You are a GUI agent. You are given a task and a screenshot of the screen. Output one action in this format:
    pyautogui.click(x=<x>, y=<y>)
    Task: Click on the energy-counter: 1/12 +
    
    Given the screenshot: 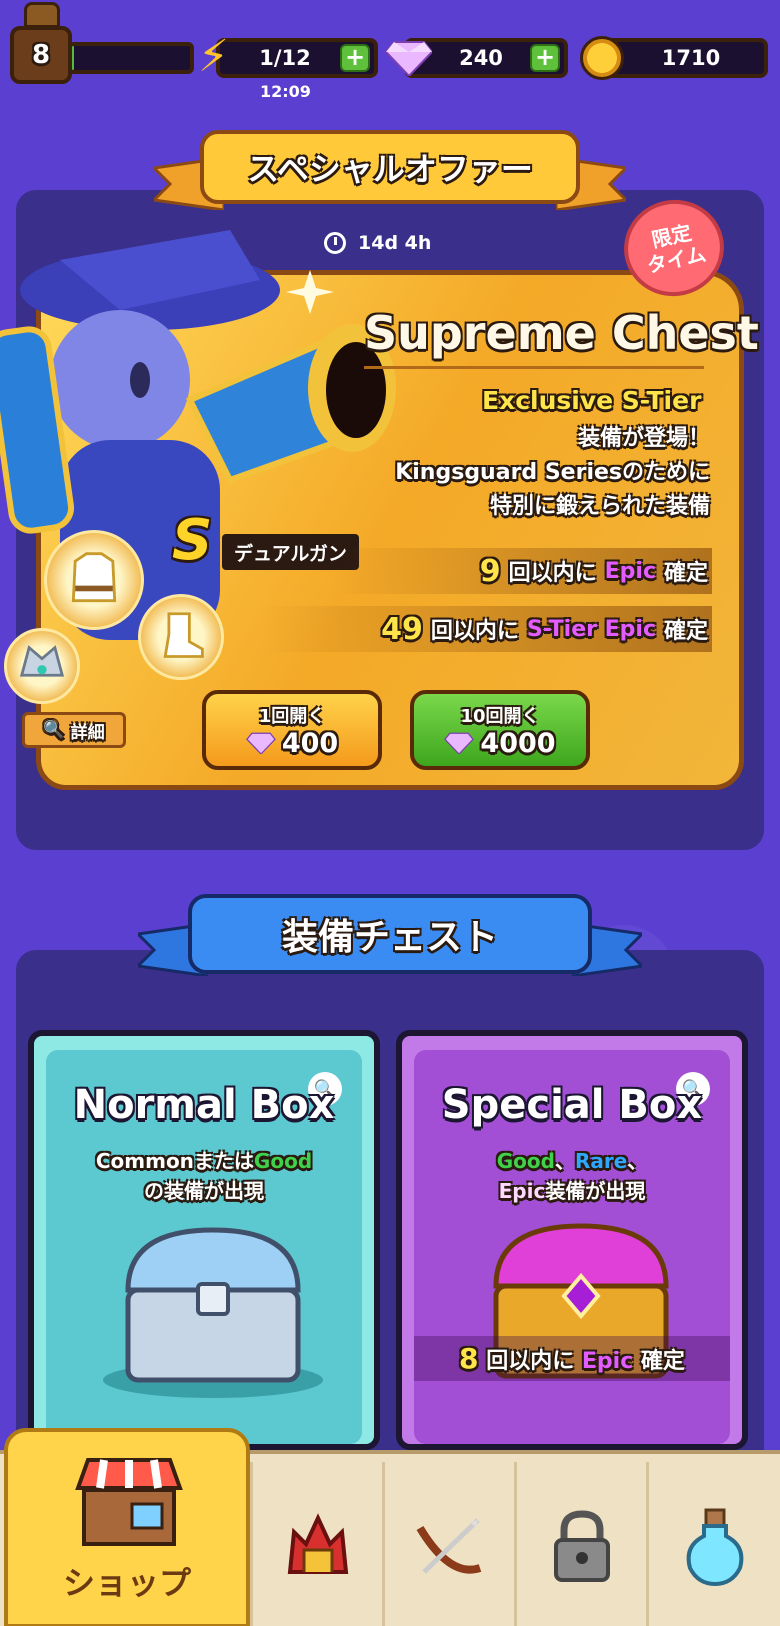 What is the action you would take?
    pyautogui.click(x=297, y=58)
    